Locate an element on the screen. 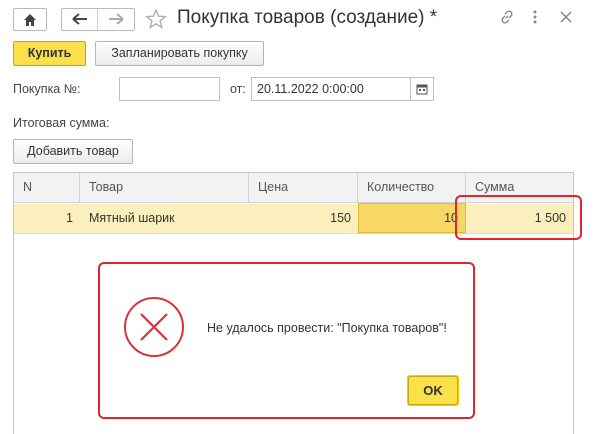 This screenshot has width=594, height=434. cell-price: 150 is located at coordinates (303, 218).